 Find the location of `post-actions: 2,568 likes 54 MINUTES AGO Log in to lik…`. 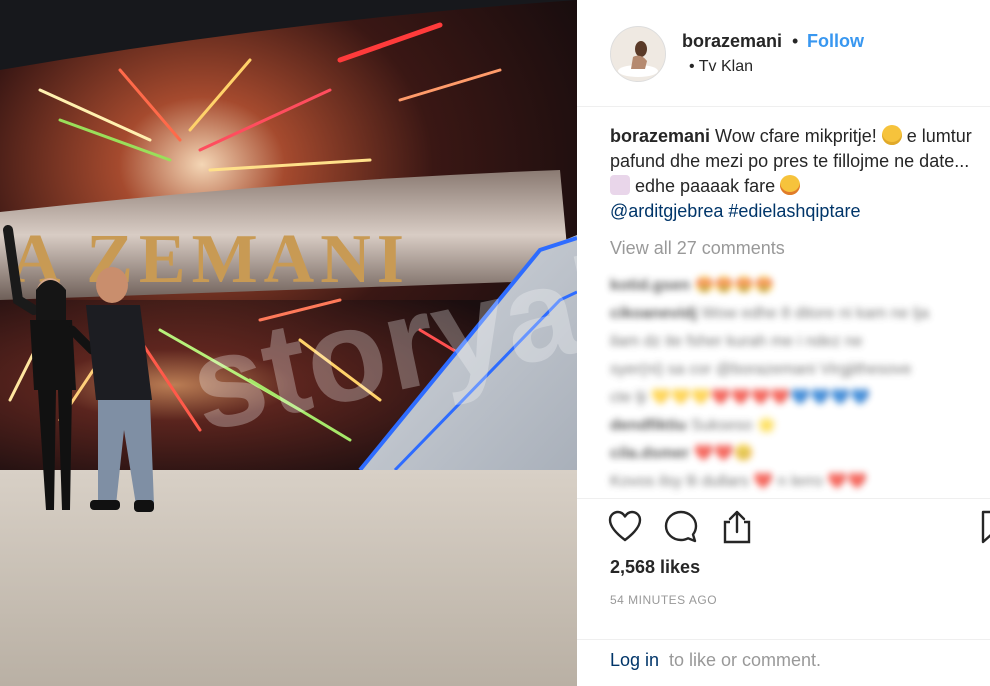

post-actions: 2,568 likes 54 MINUTES AGO Log in to lik… is located at coordinates (783, 588).